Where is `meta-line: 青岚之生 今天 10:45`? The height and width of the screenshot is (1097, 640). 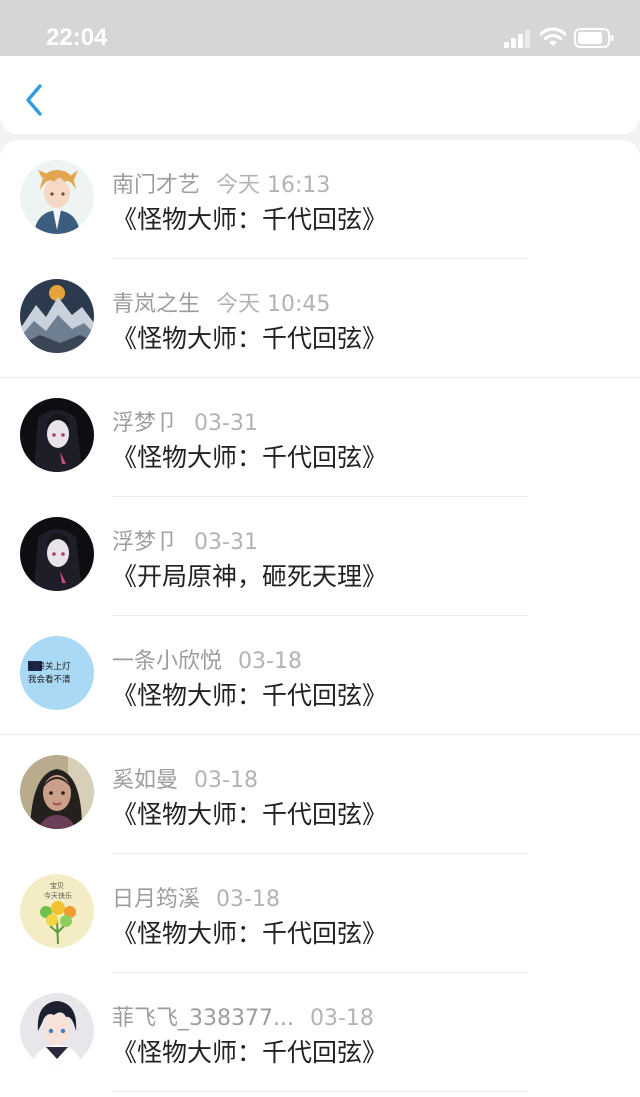
meta-line: 青岚之生 今天 10:45 is located at coordinates (221, 302).